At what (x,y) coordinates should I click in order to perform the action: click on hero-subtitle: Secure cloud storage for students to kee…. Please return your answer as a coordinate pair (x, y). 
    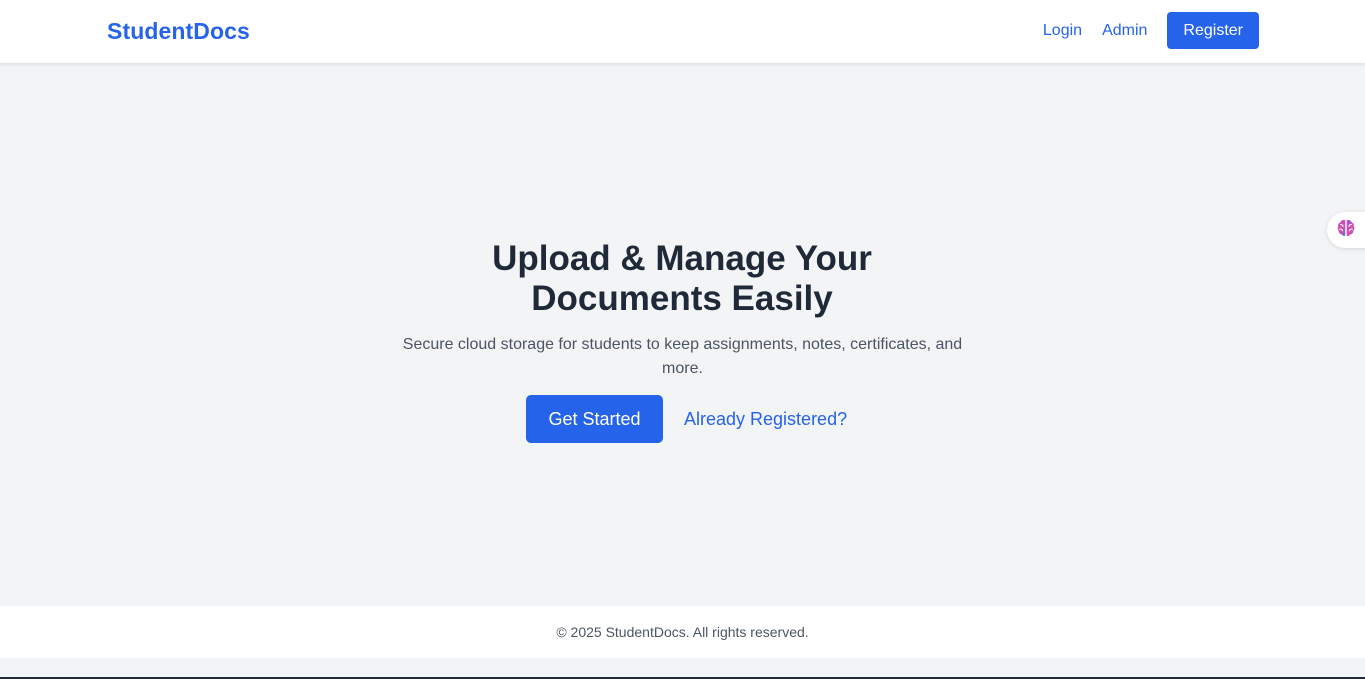
    Looking at the image, I should click on (682, 357).